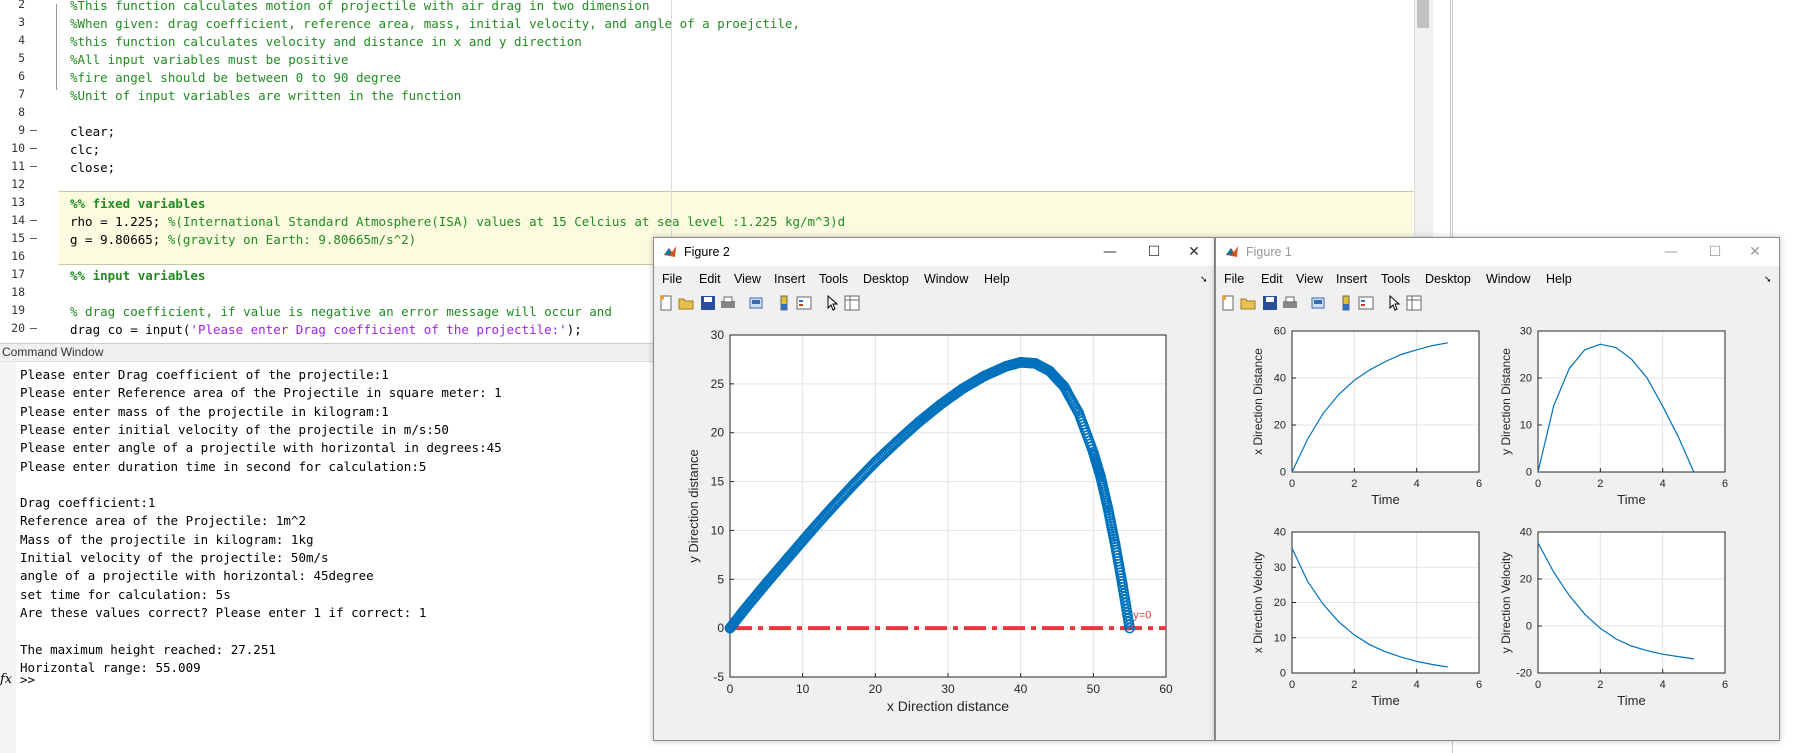  I want to click on y-velocity-vs-time-plot: 0 2 4 6-2002040Timey Direction Velocity, so click(1638, 618).